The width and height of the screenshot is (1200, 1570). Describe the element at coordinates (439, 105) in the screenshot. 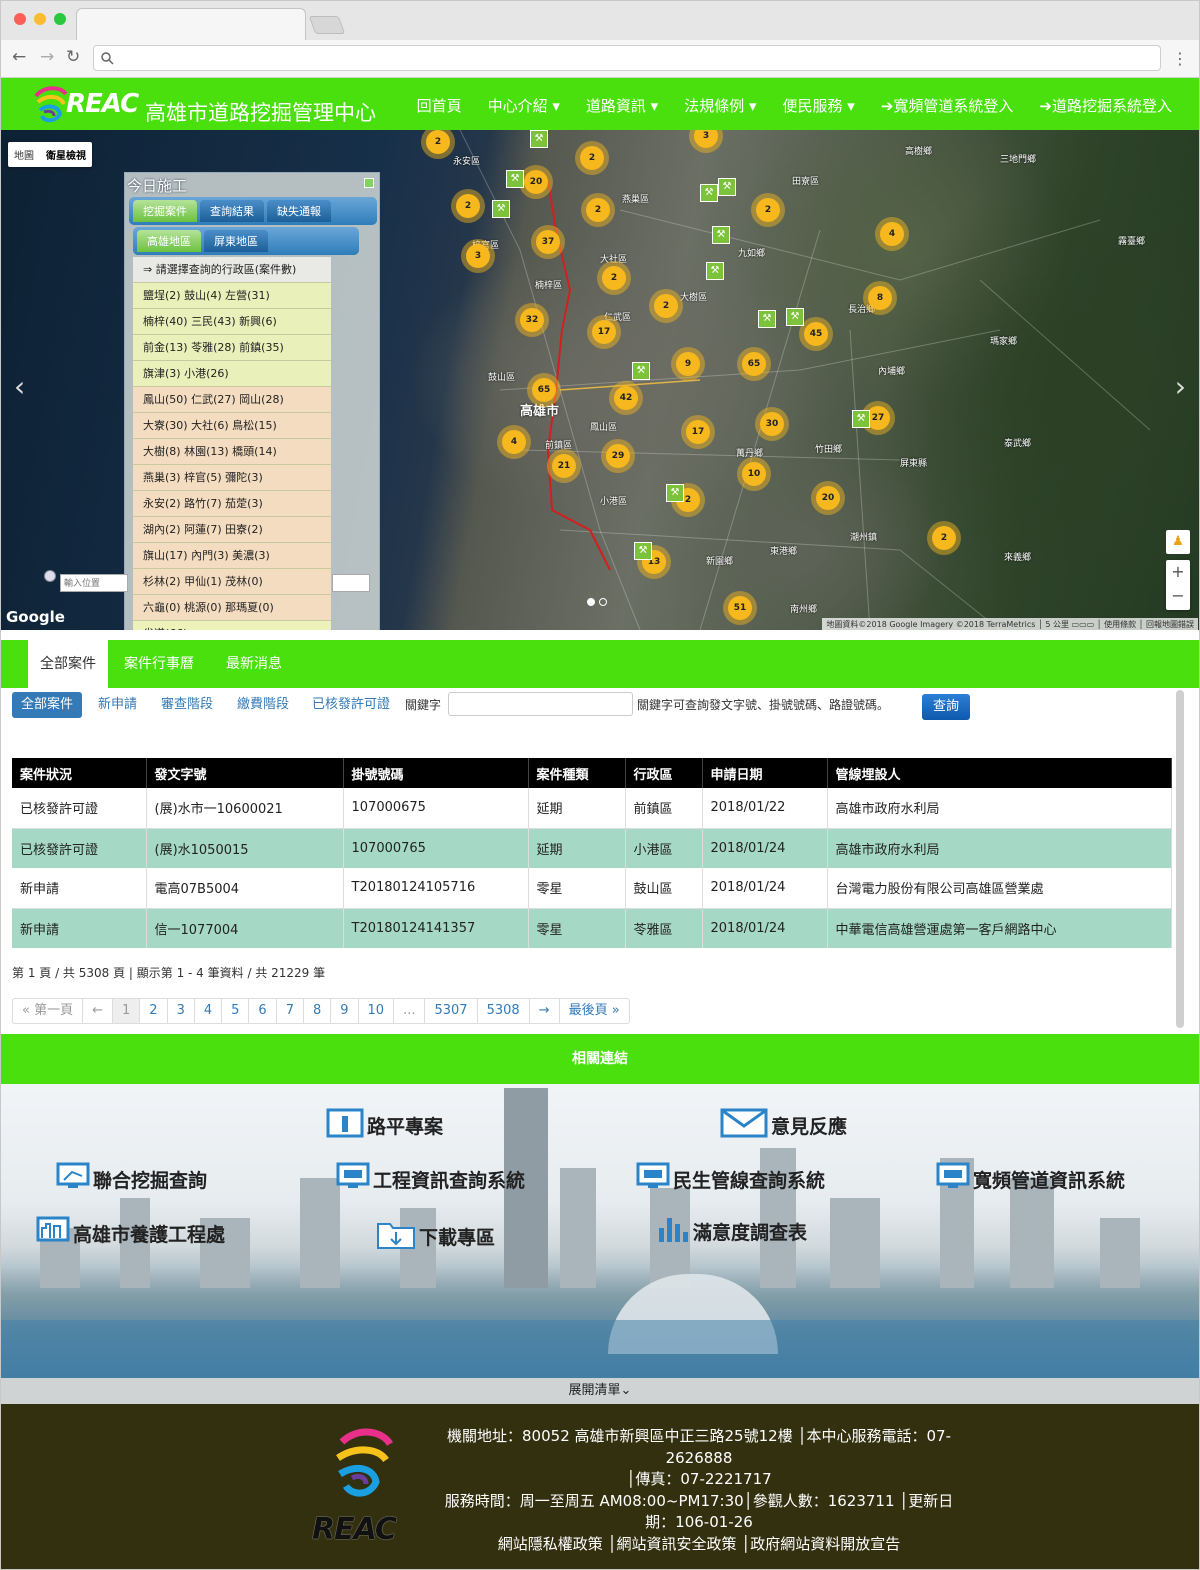

I see `nav-home: 回首頁` at that location.